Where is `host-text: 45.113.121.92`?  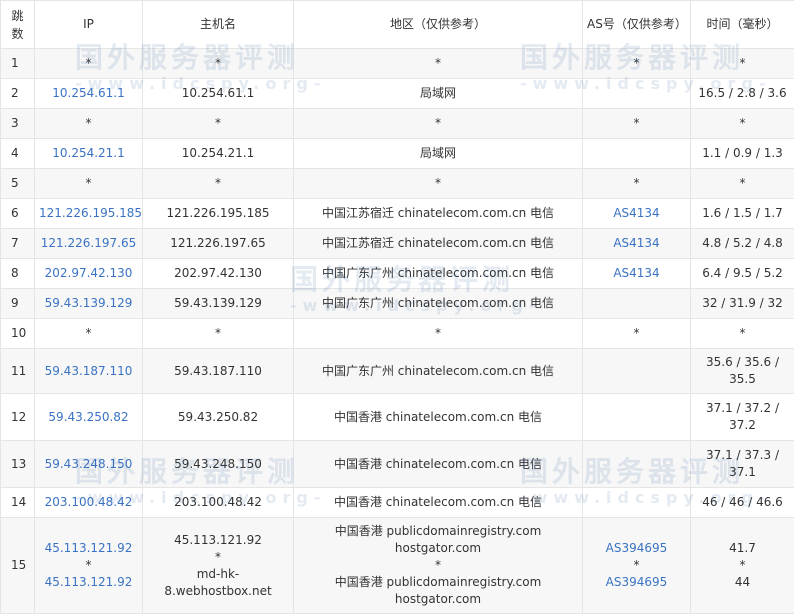
host-text: 45.113.121.92 is located at coordinates (218, 539).